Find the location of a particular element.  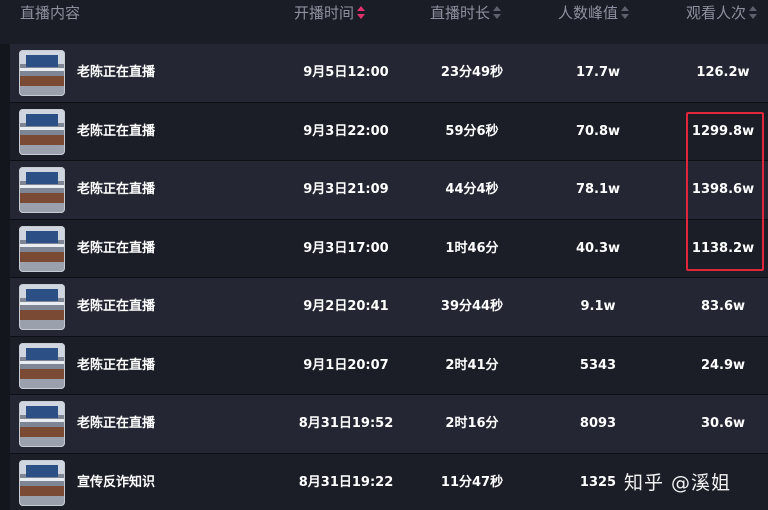

column-header-peak: 人数峰值 is located at coordinates (594, 22).